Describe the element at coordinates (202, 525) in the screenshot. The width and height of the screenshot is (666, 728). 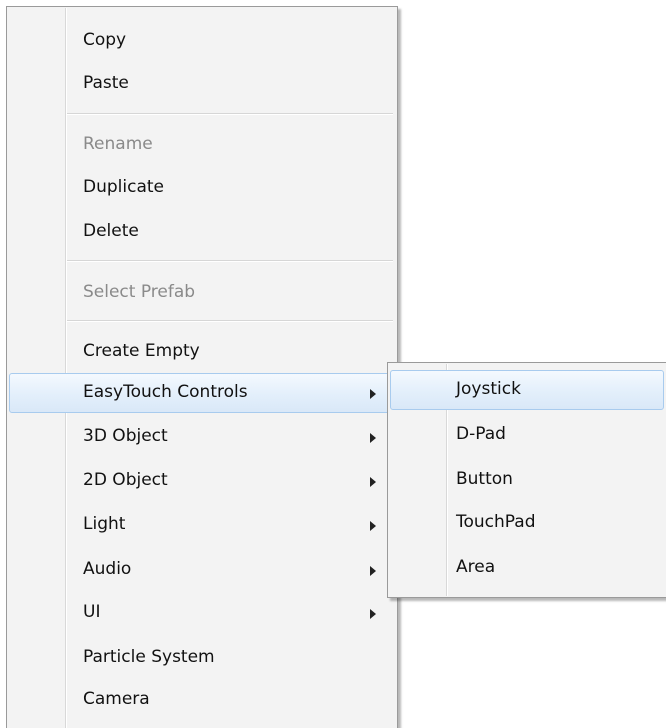
I see `menu-item-light: Light` at that location.